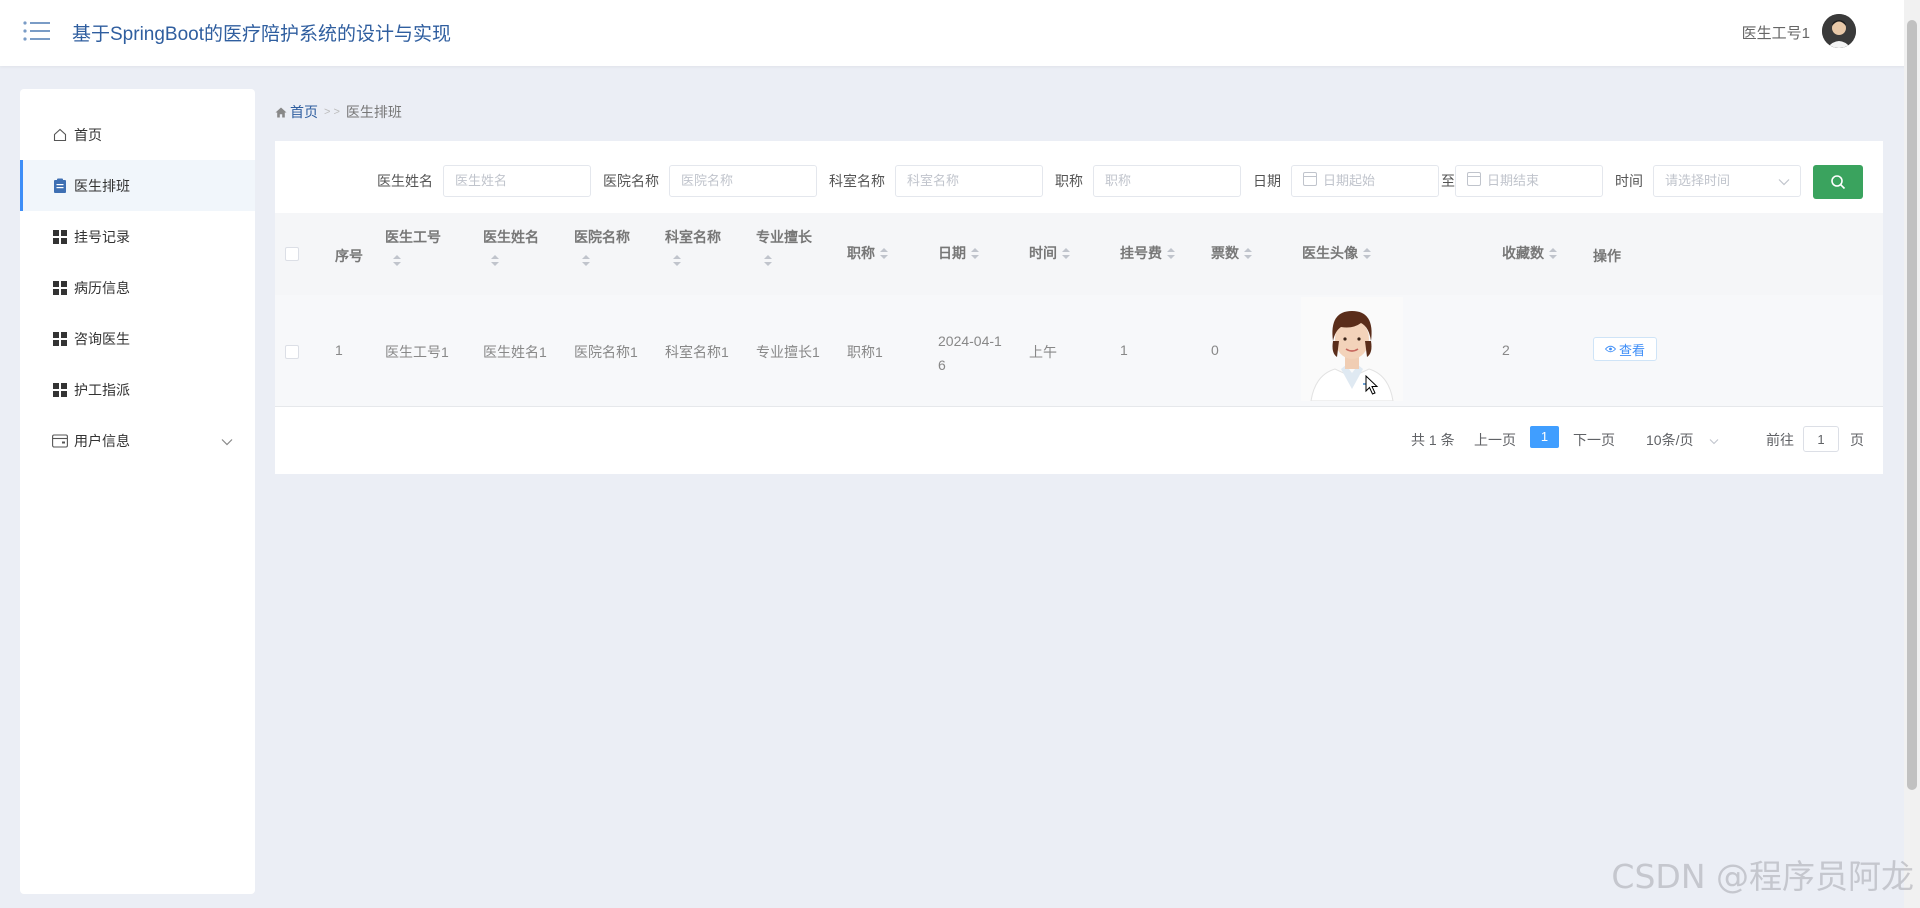 This screenshot has width=1920, height=908. Describe the element at coordinates (1215, 350) in the screenshot. I see `cell-tickets: 0` at that location.